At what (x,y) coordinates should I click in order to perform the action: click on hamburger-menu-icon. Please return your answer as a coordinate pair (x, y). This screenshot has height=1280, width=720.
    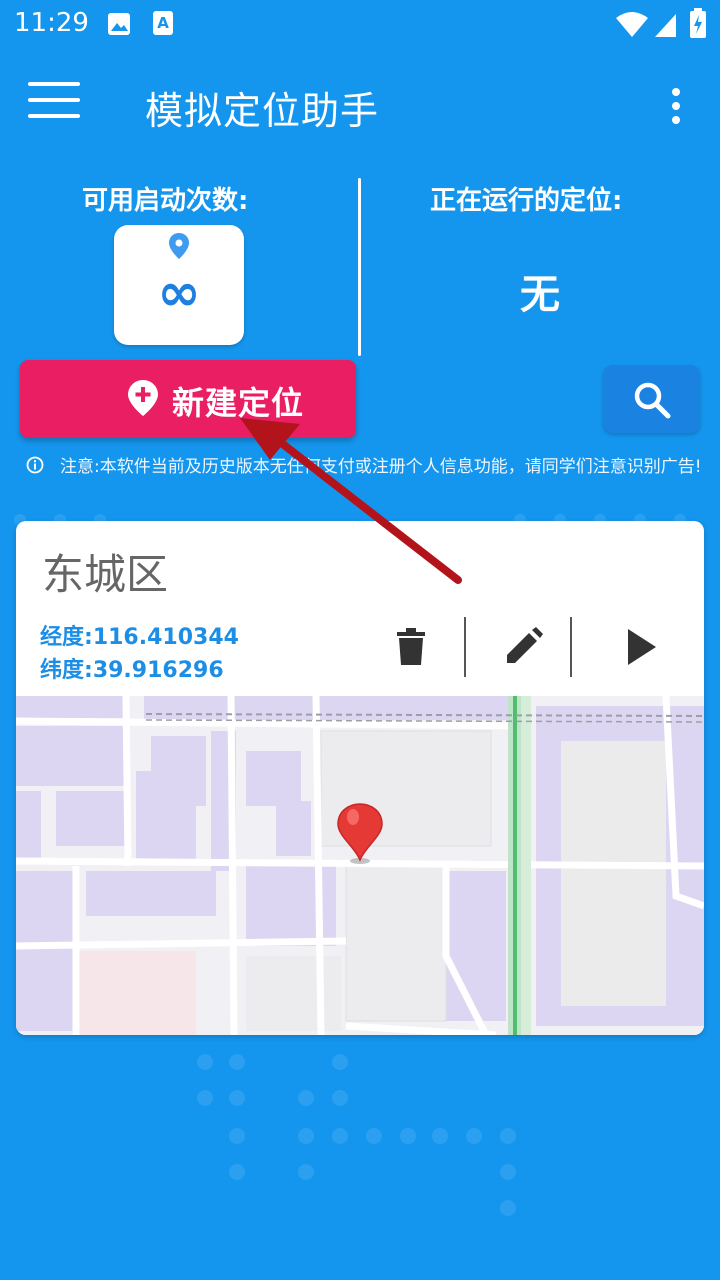
    Looking at the image, I should click on (54, 104).